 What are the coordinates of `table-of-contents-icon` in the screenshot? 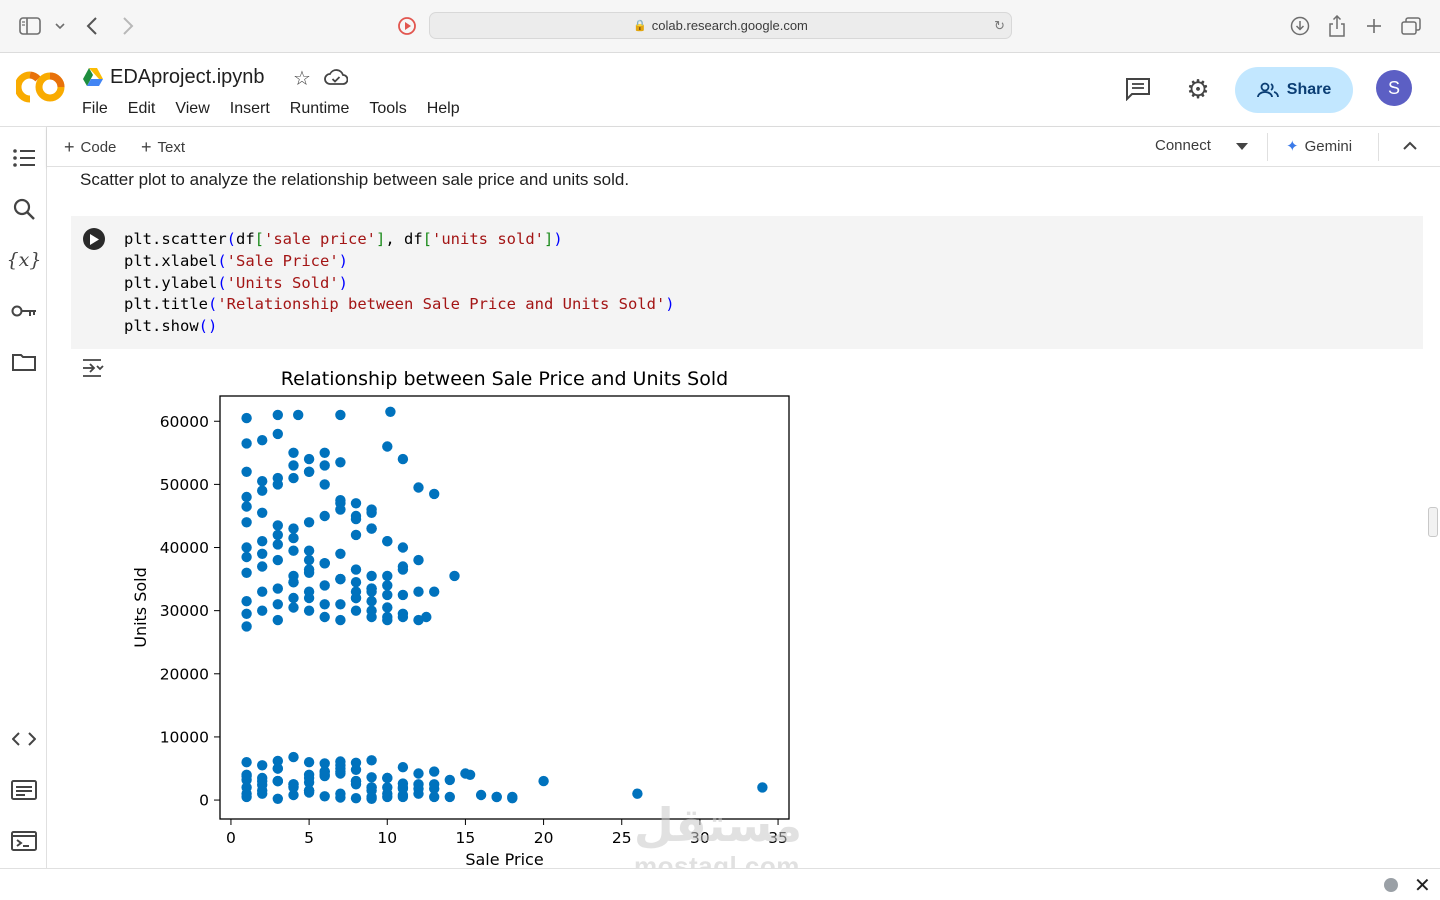 It's located at (24, 158).